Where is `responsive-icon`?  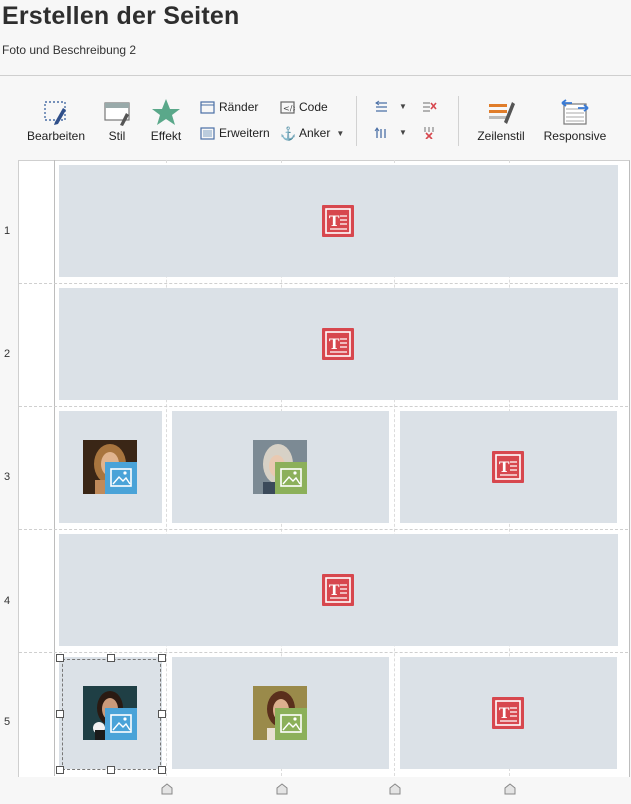
responsive-icon is located at coordinates (575, 112).